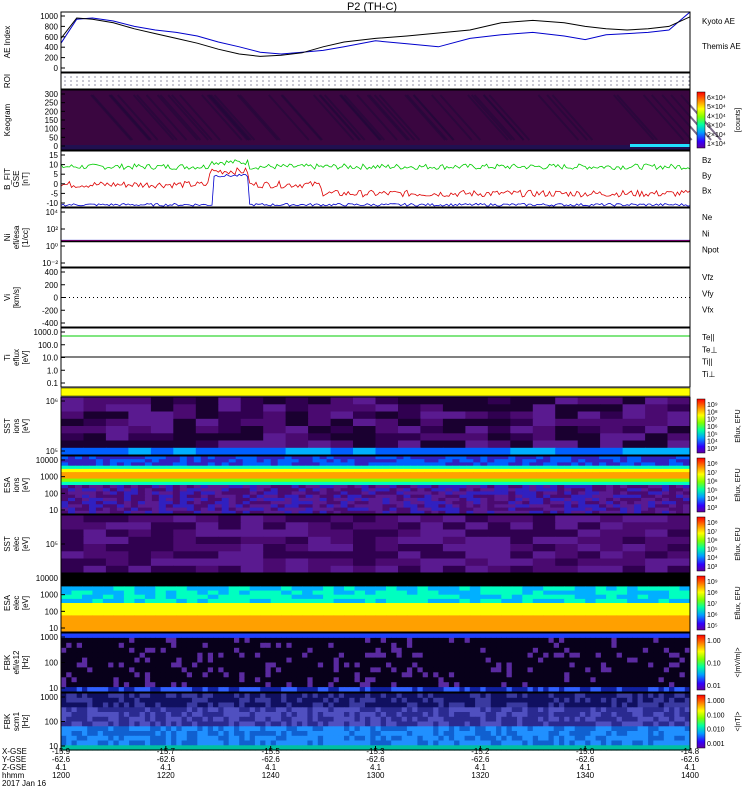  I want to click on ae-legend-Themis AE: Themis AE, so click(721, 46).